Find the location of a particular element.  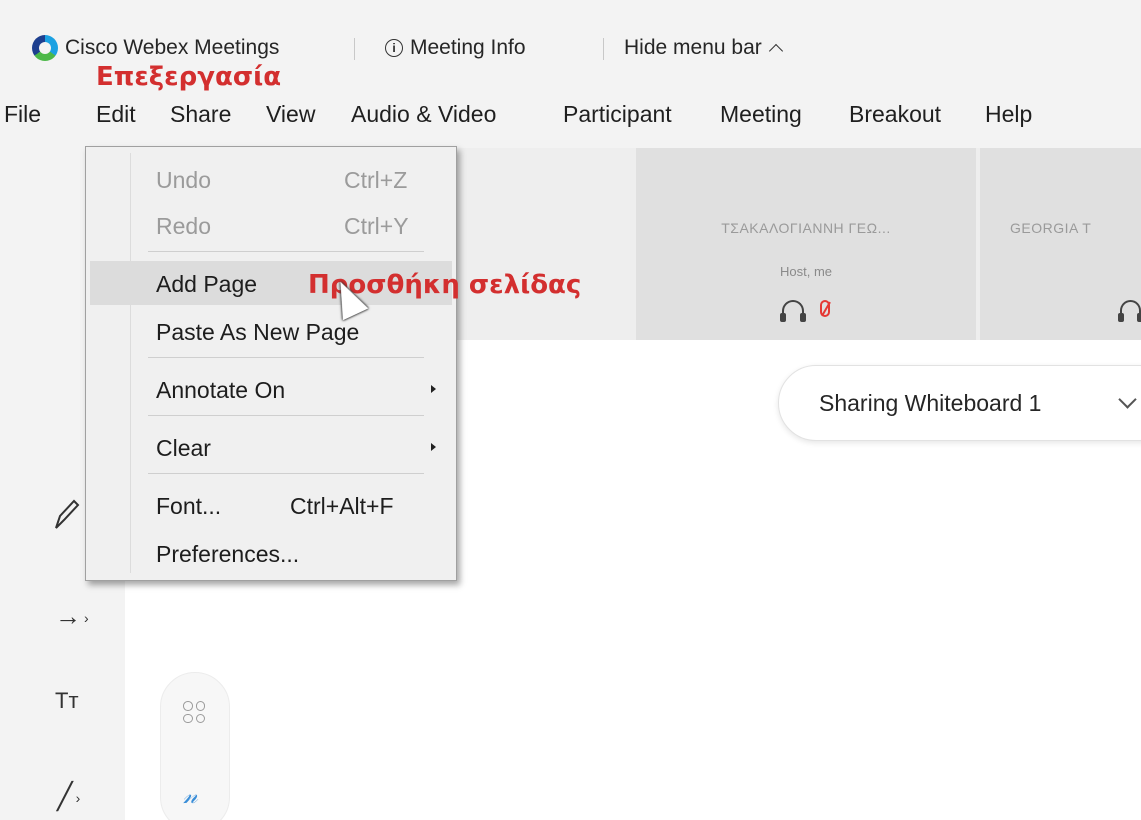

participant-tile: GEORGIA T is located at coordinates (1060, 244).